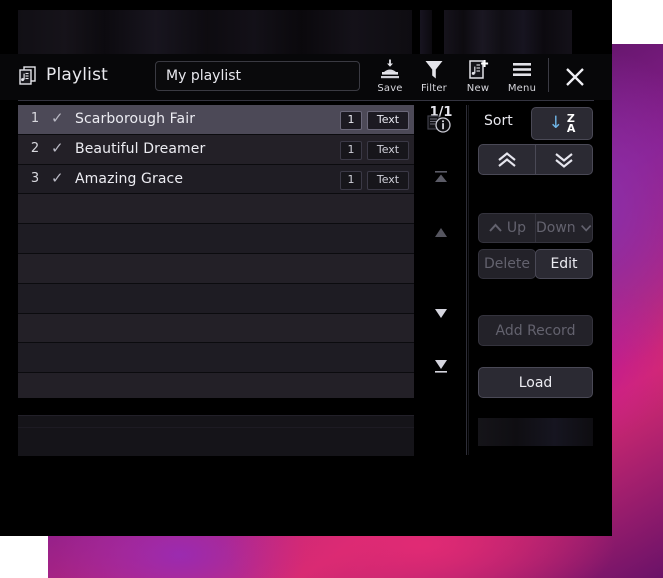  Describe the element at coordinates (556, 228) in the screenshot. I see `move-down-label: Down` at that location.